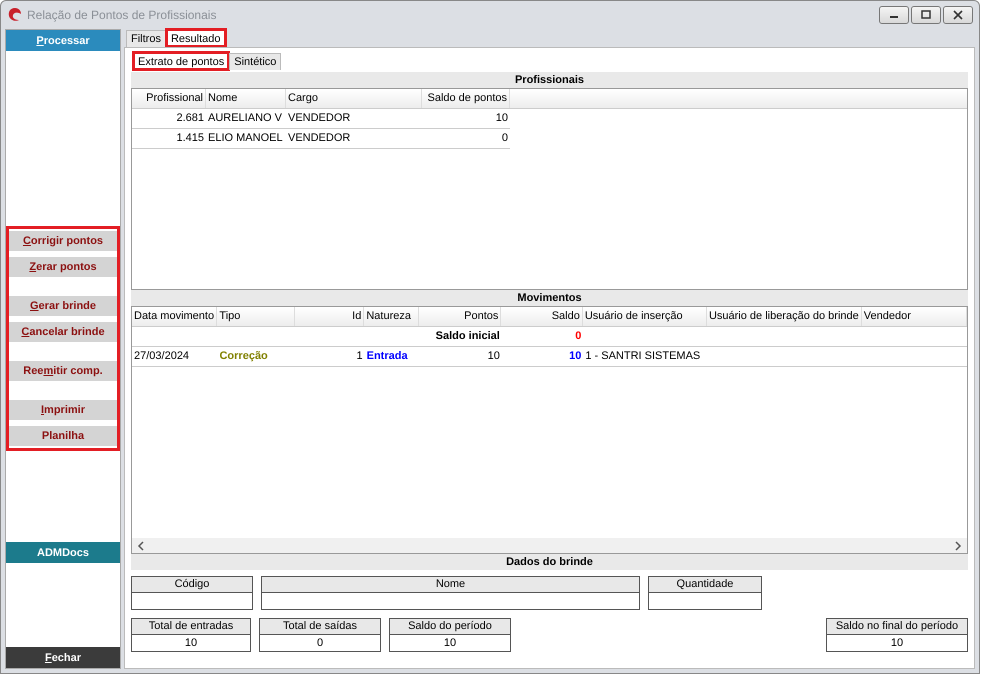 This screenshot has width=982, height=676. What do you see at coordinates (243, 356) in the screenshot?
I see `table-cell-text: Correção` at bounding box center [243, 356].